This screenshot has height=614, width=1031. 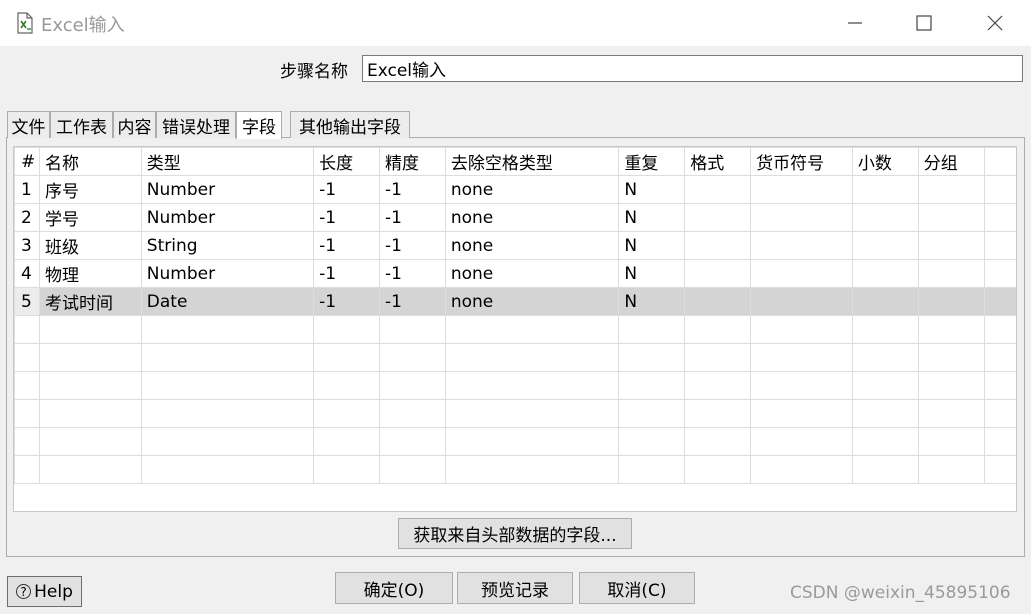 What do you see at coordinates (227, 161) in the screenshot?
I see `column-header-type: 类型` at bounding box center [227, 161].